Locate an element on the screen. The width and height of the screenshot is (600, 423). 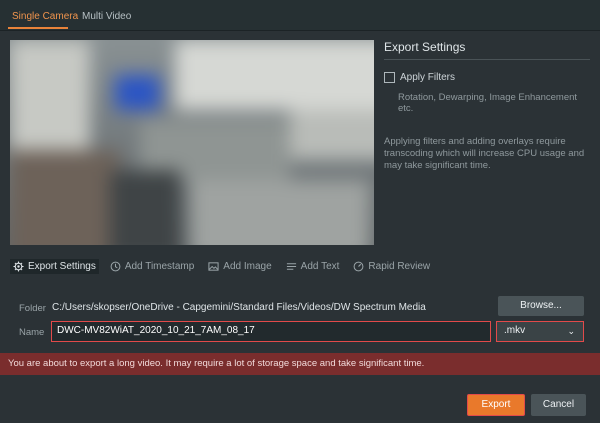
name-label: Name is located at coordinates (32, 332).